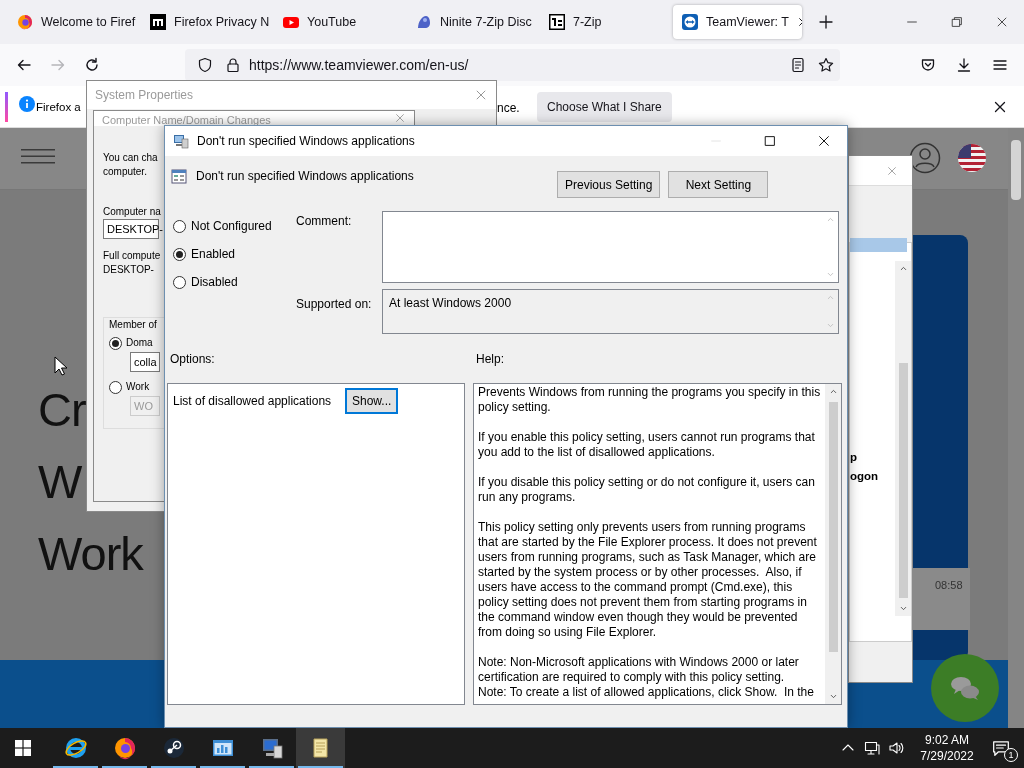 The image size is (1024, 768). What do you see at coordinates (718, 184) in the screenshot?
I see `next-button: Next Setting` at bounding box center [718, 184].